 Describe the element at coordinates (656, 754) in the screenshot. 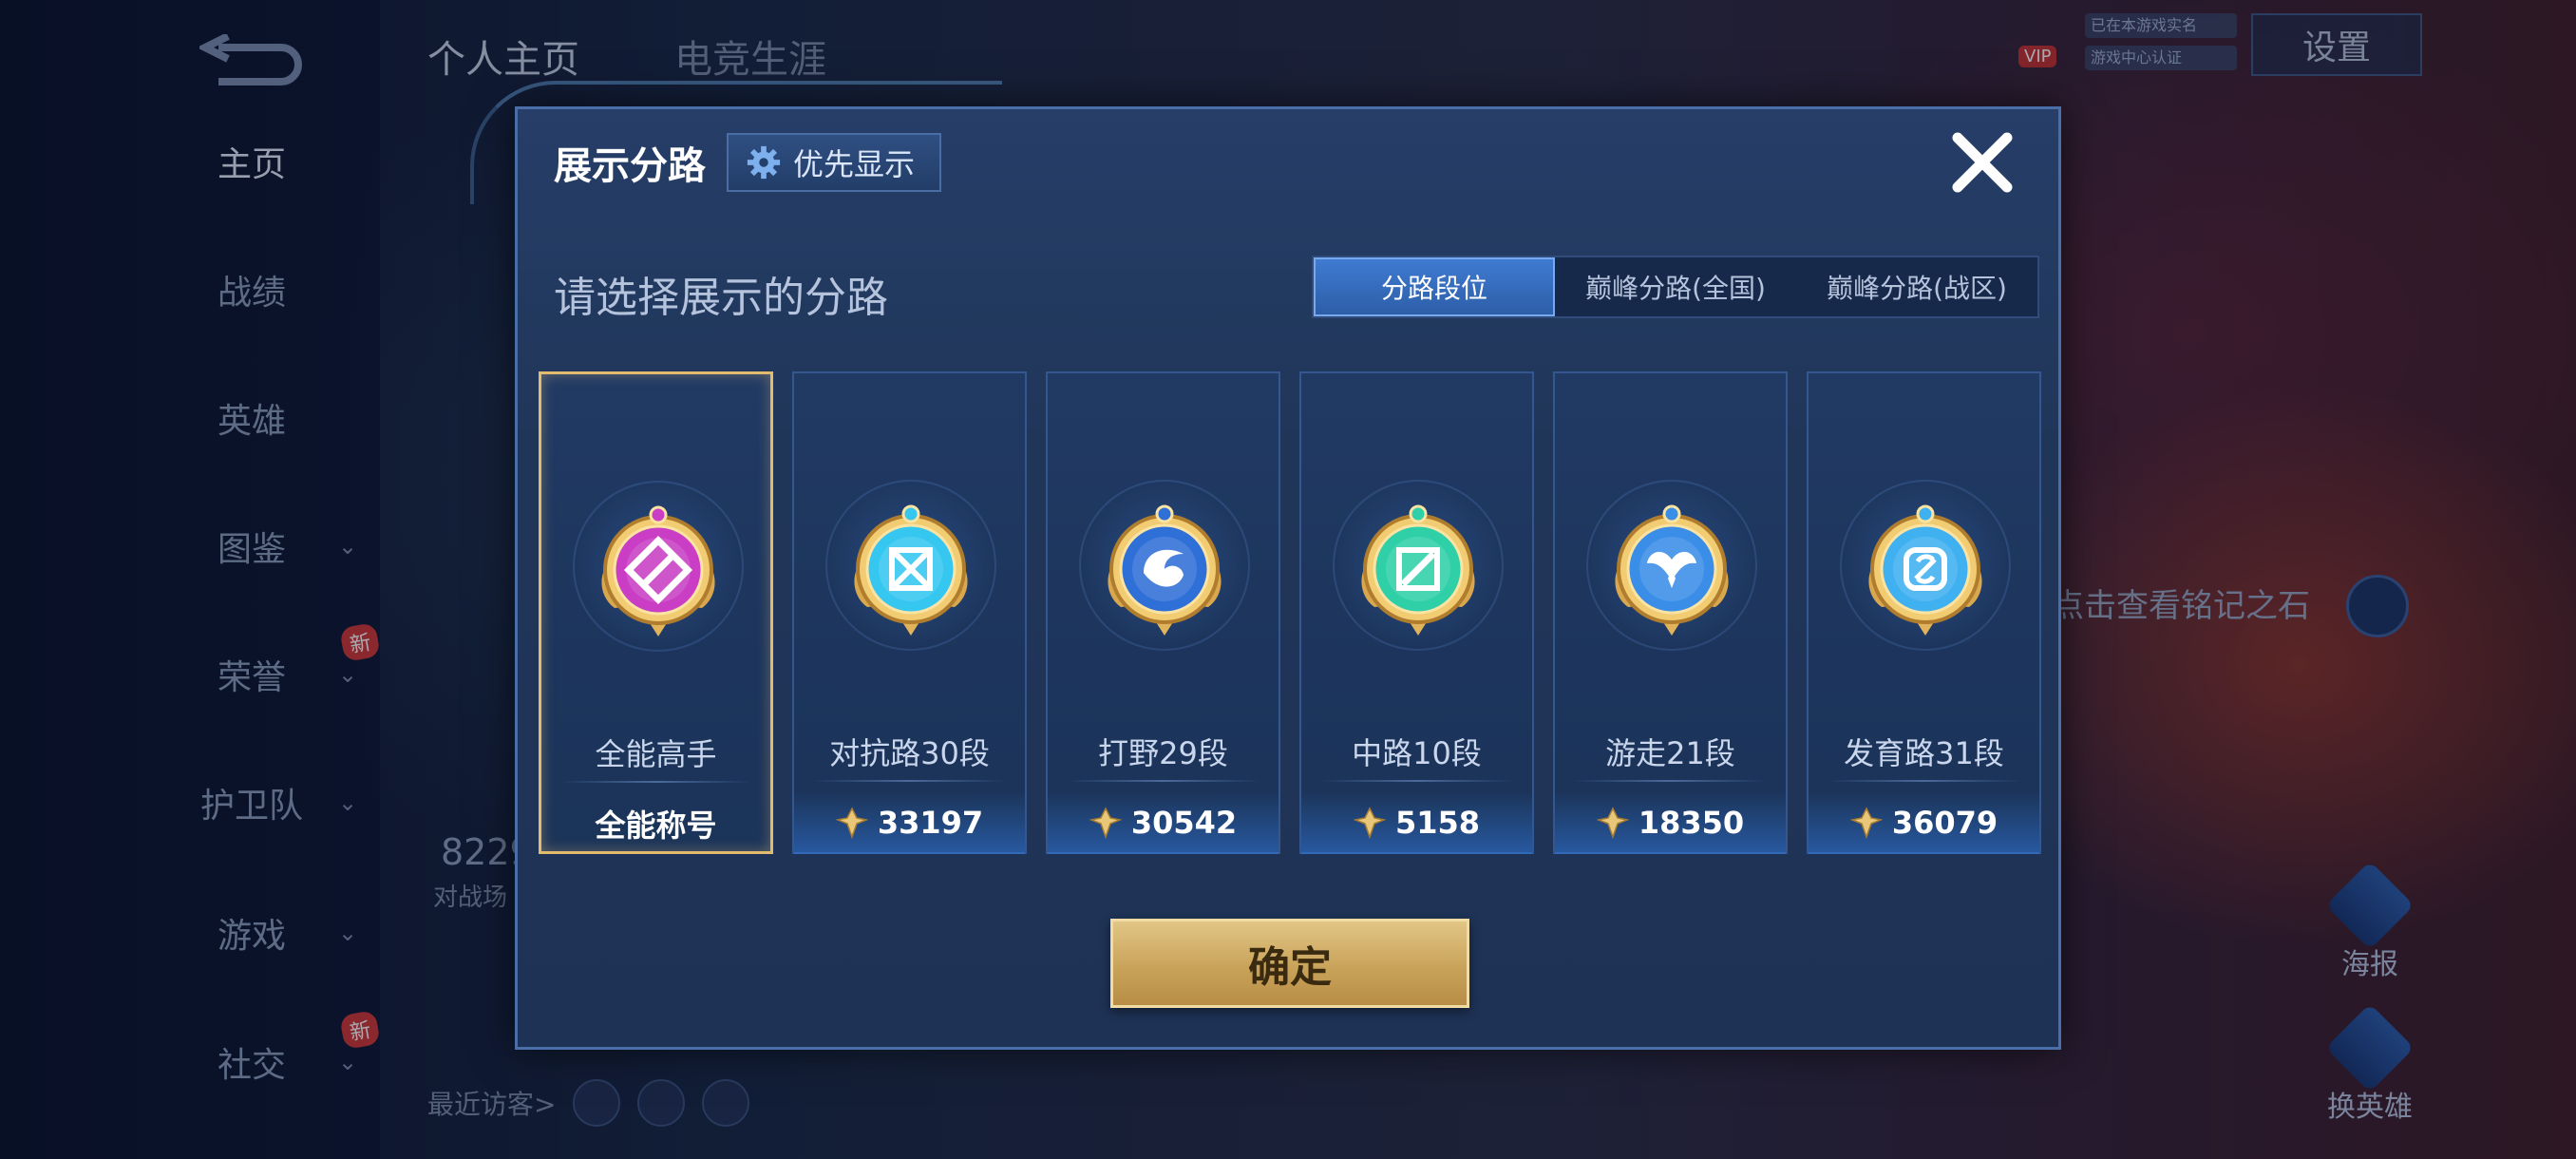

I see `lane-name: 全能高手` at that location.